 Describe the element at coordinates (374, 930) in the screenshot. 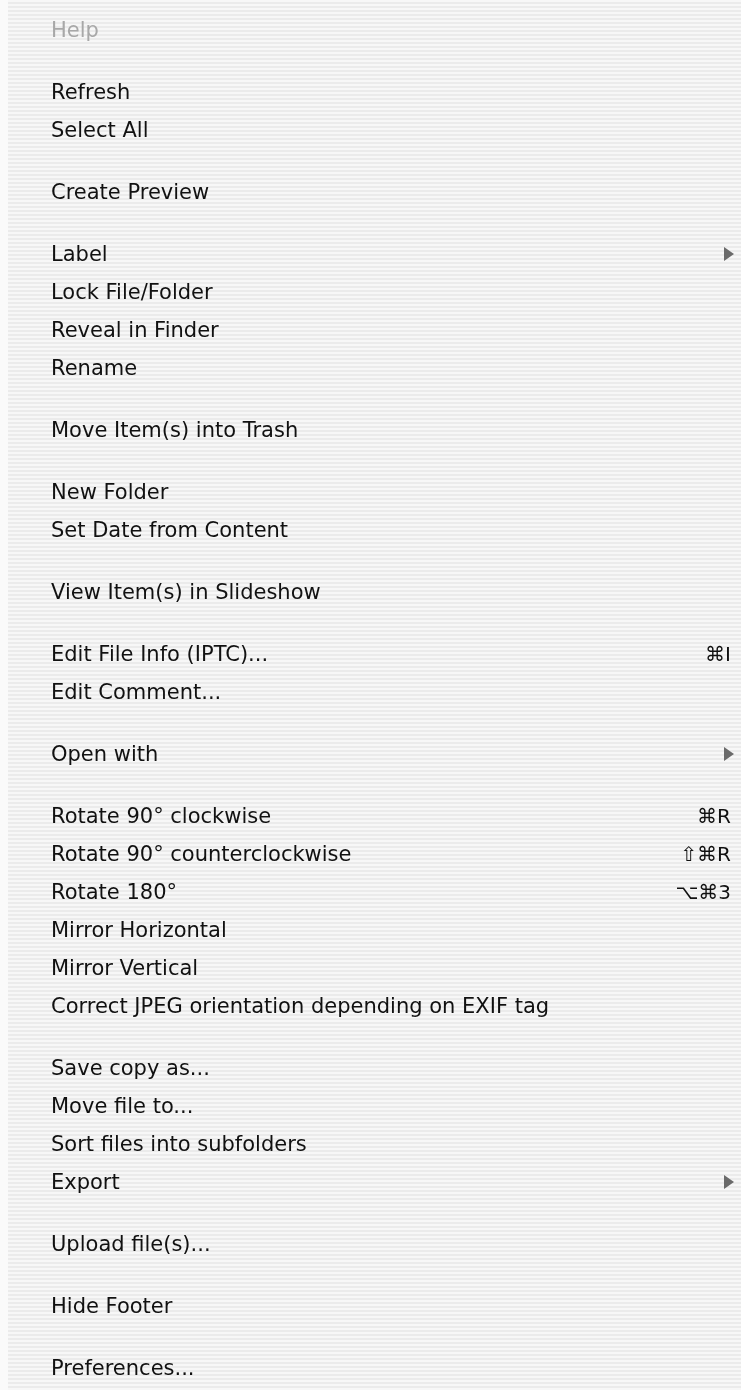

I see `menu-item: Mirror Horizontal` at that location.